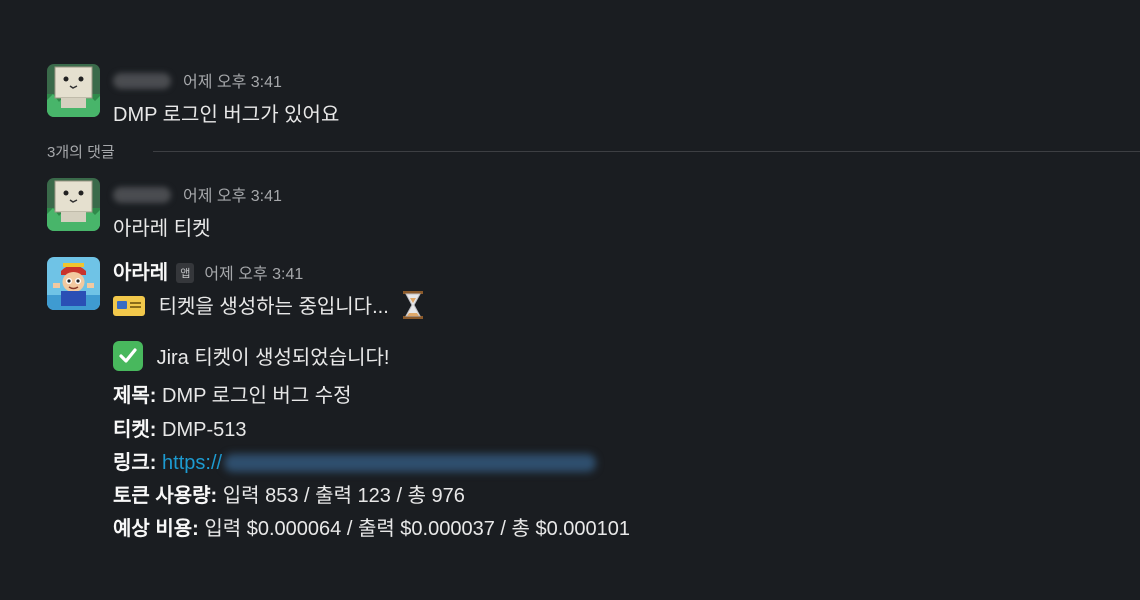 This screenshot has width=1140, height=600. Describe the element at coordinates (254, 396) in the screenshot. I see `field-value: DMP 로그인 버그 수정` at that location.